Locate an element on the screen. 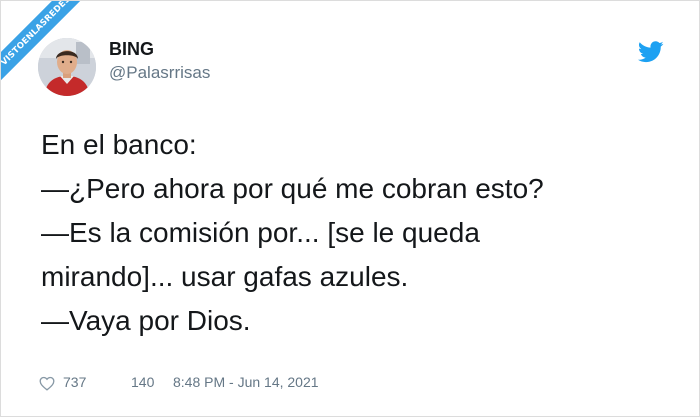  tweet-text-line: —Vaya por Dios. is located at coordinates (146, 320).